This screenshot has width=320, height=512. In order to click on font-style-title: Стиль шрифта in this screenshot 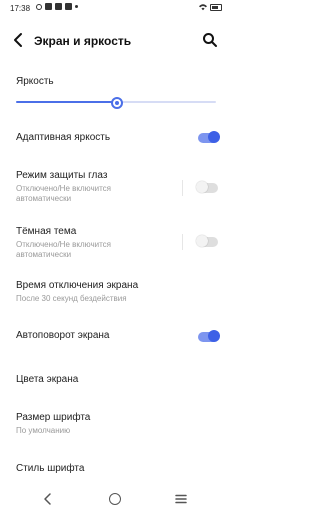, I will do `click(50, 468)`.